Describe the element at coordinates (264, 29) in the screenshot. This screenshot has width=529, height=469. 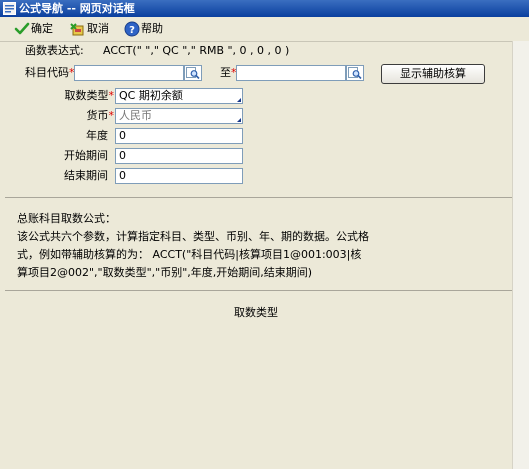
I see `toolbar: 确定 取消 ? 帮助` at that location.